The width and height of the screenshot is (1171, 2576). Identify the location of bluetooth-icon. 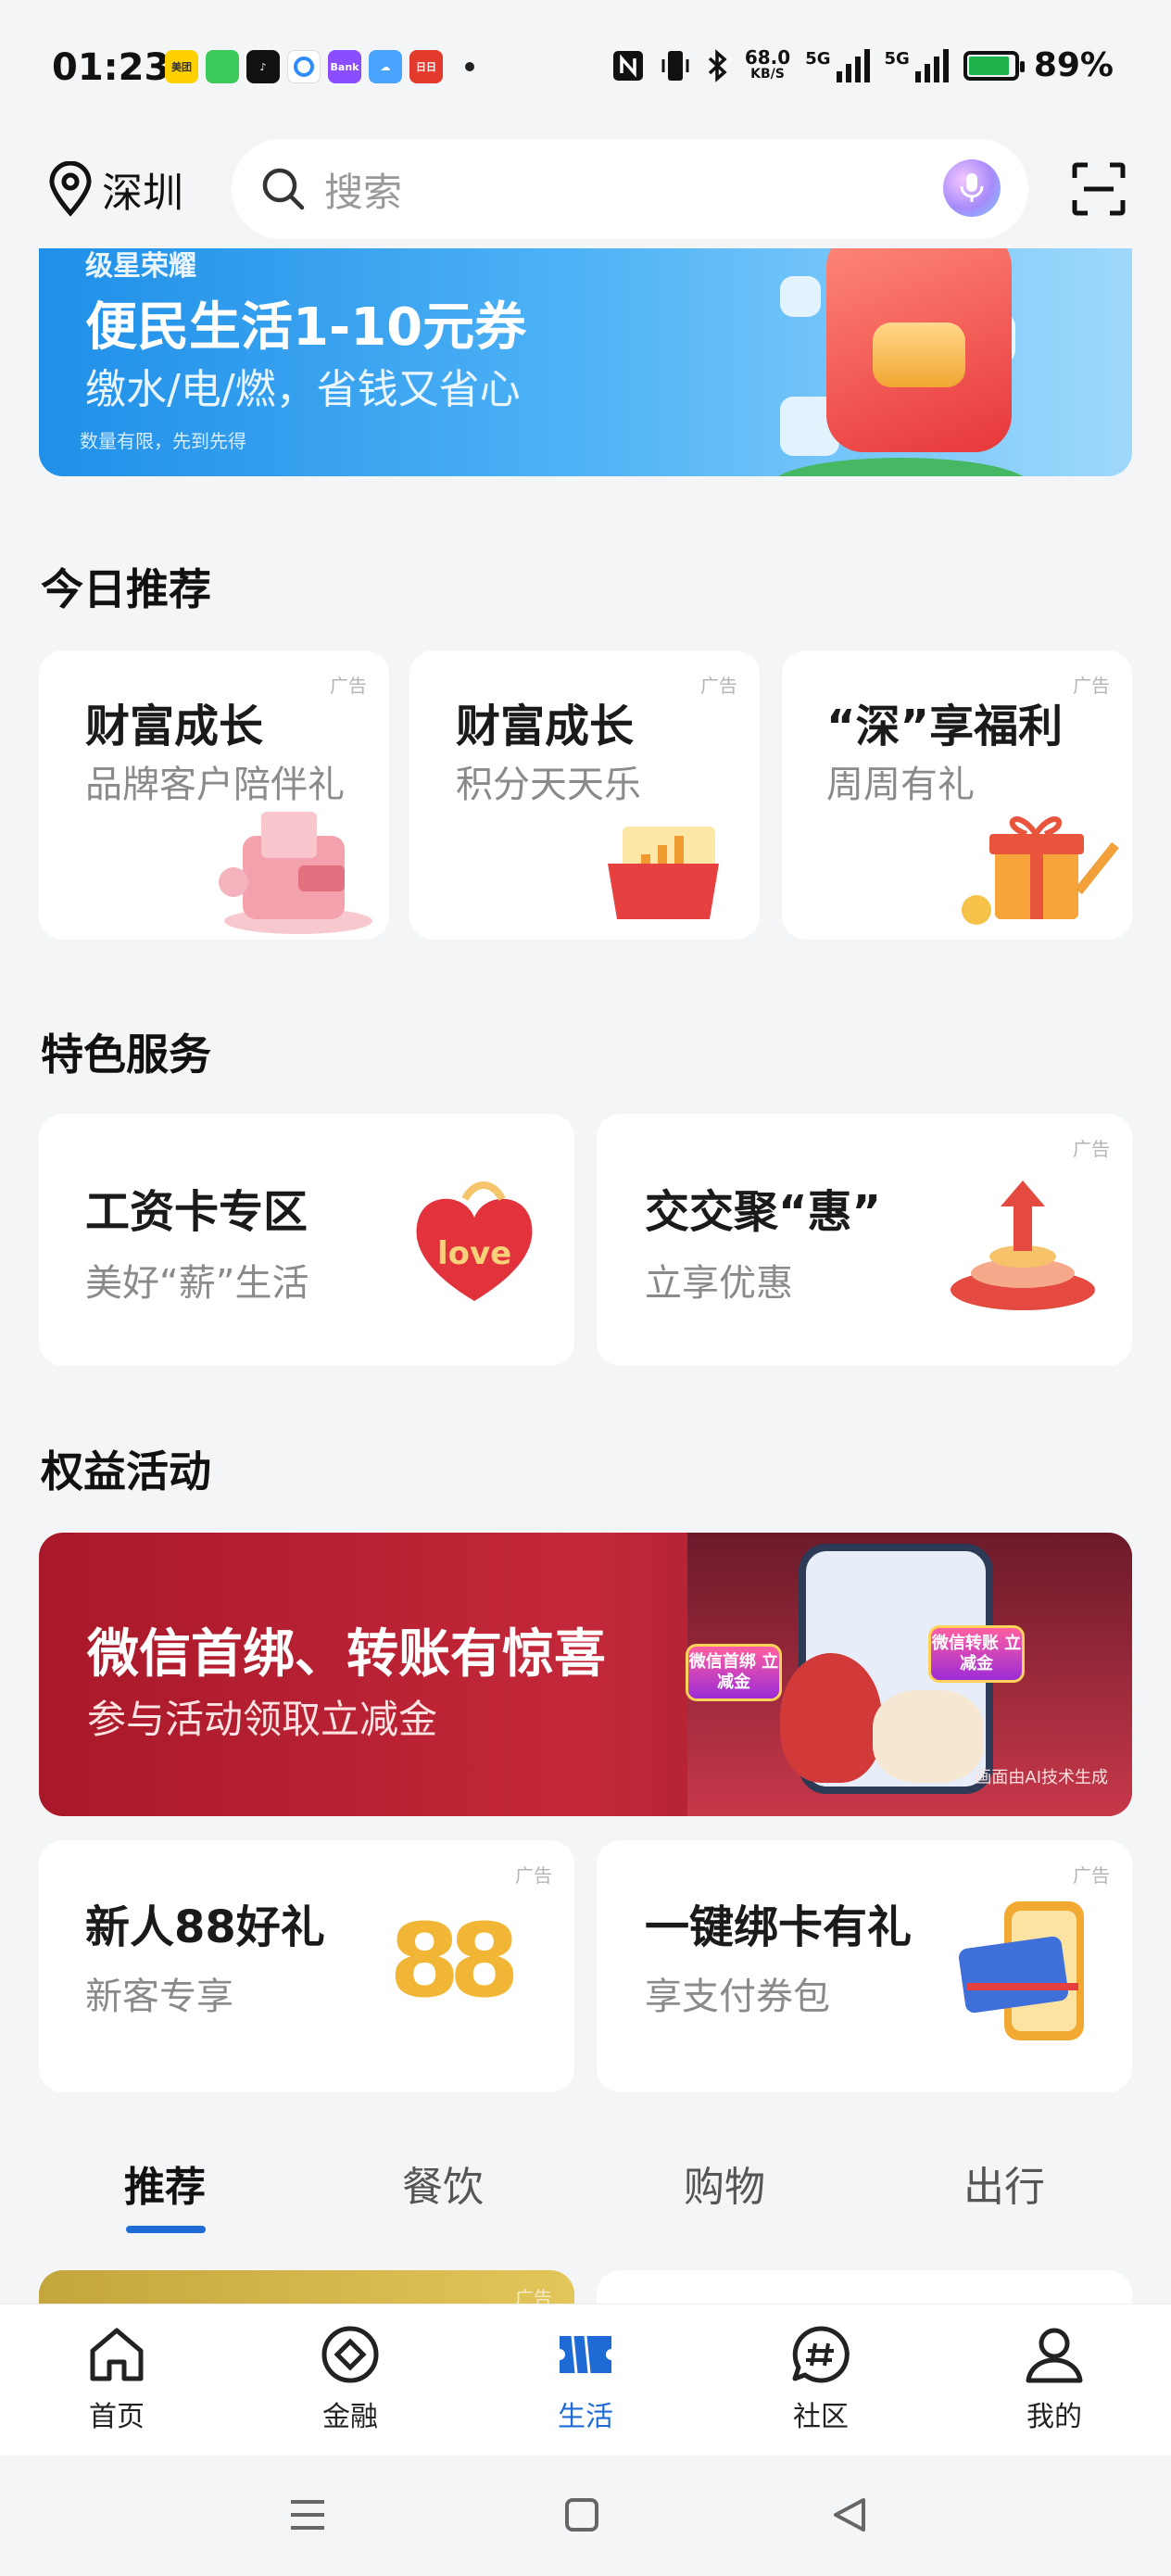
(718, 65).